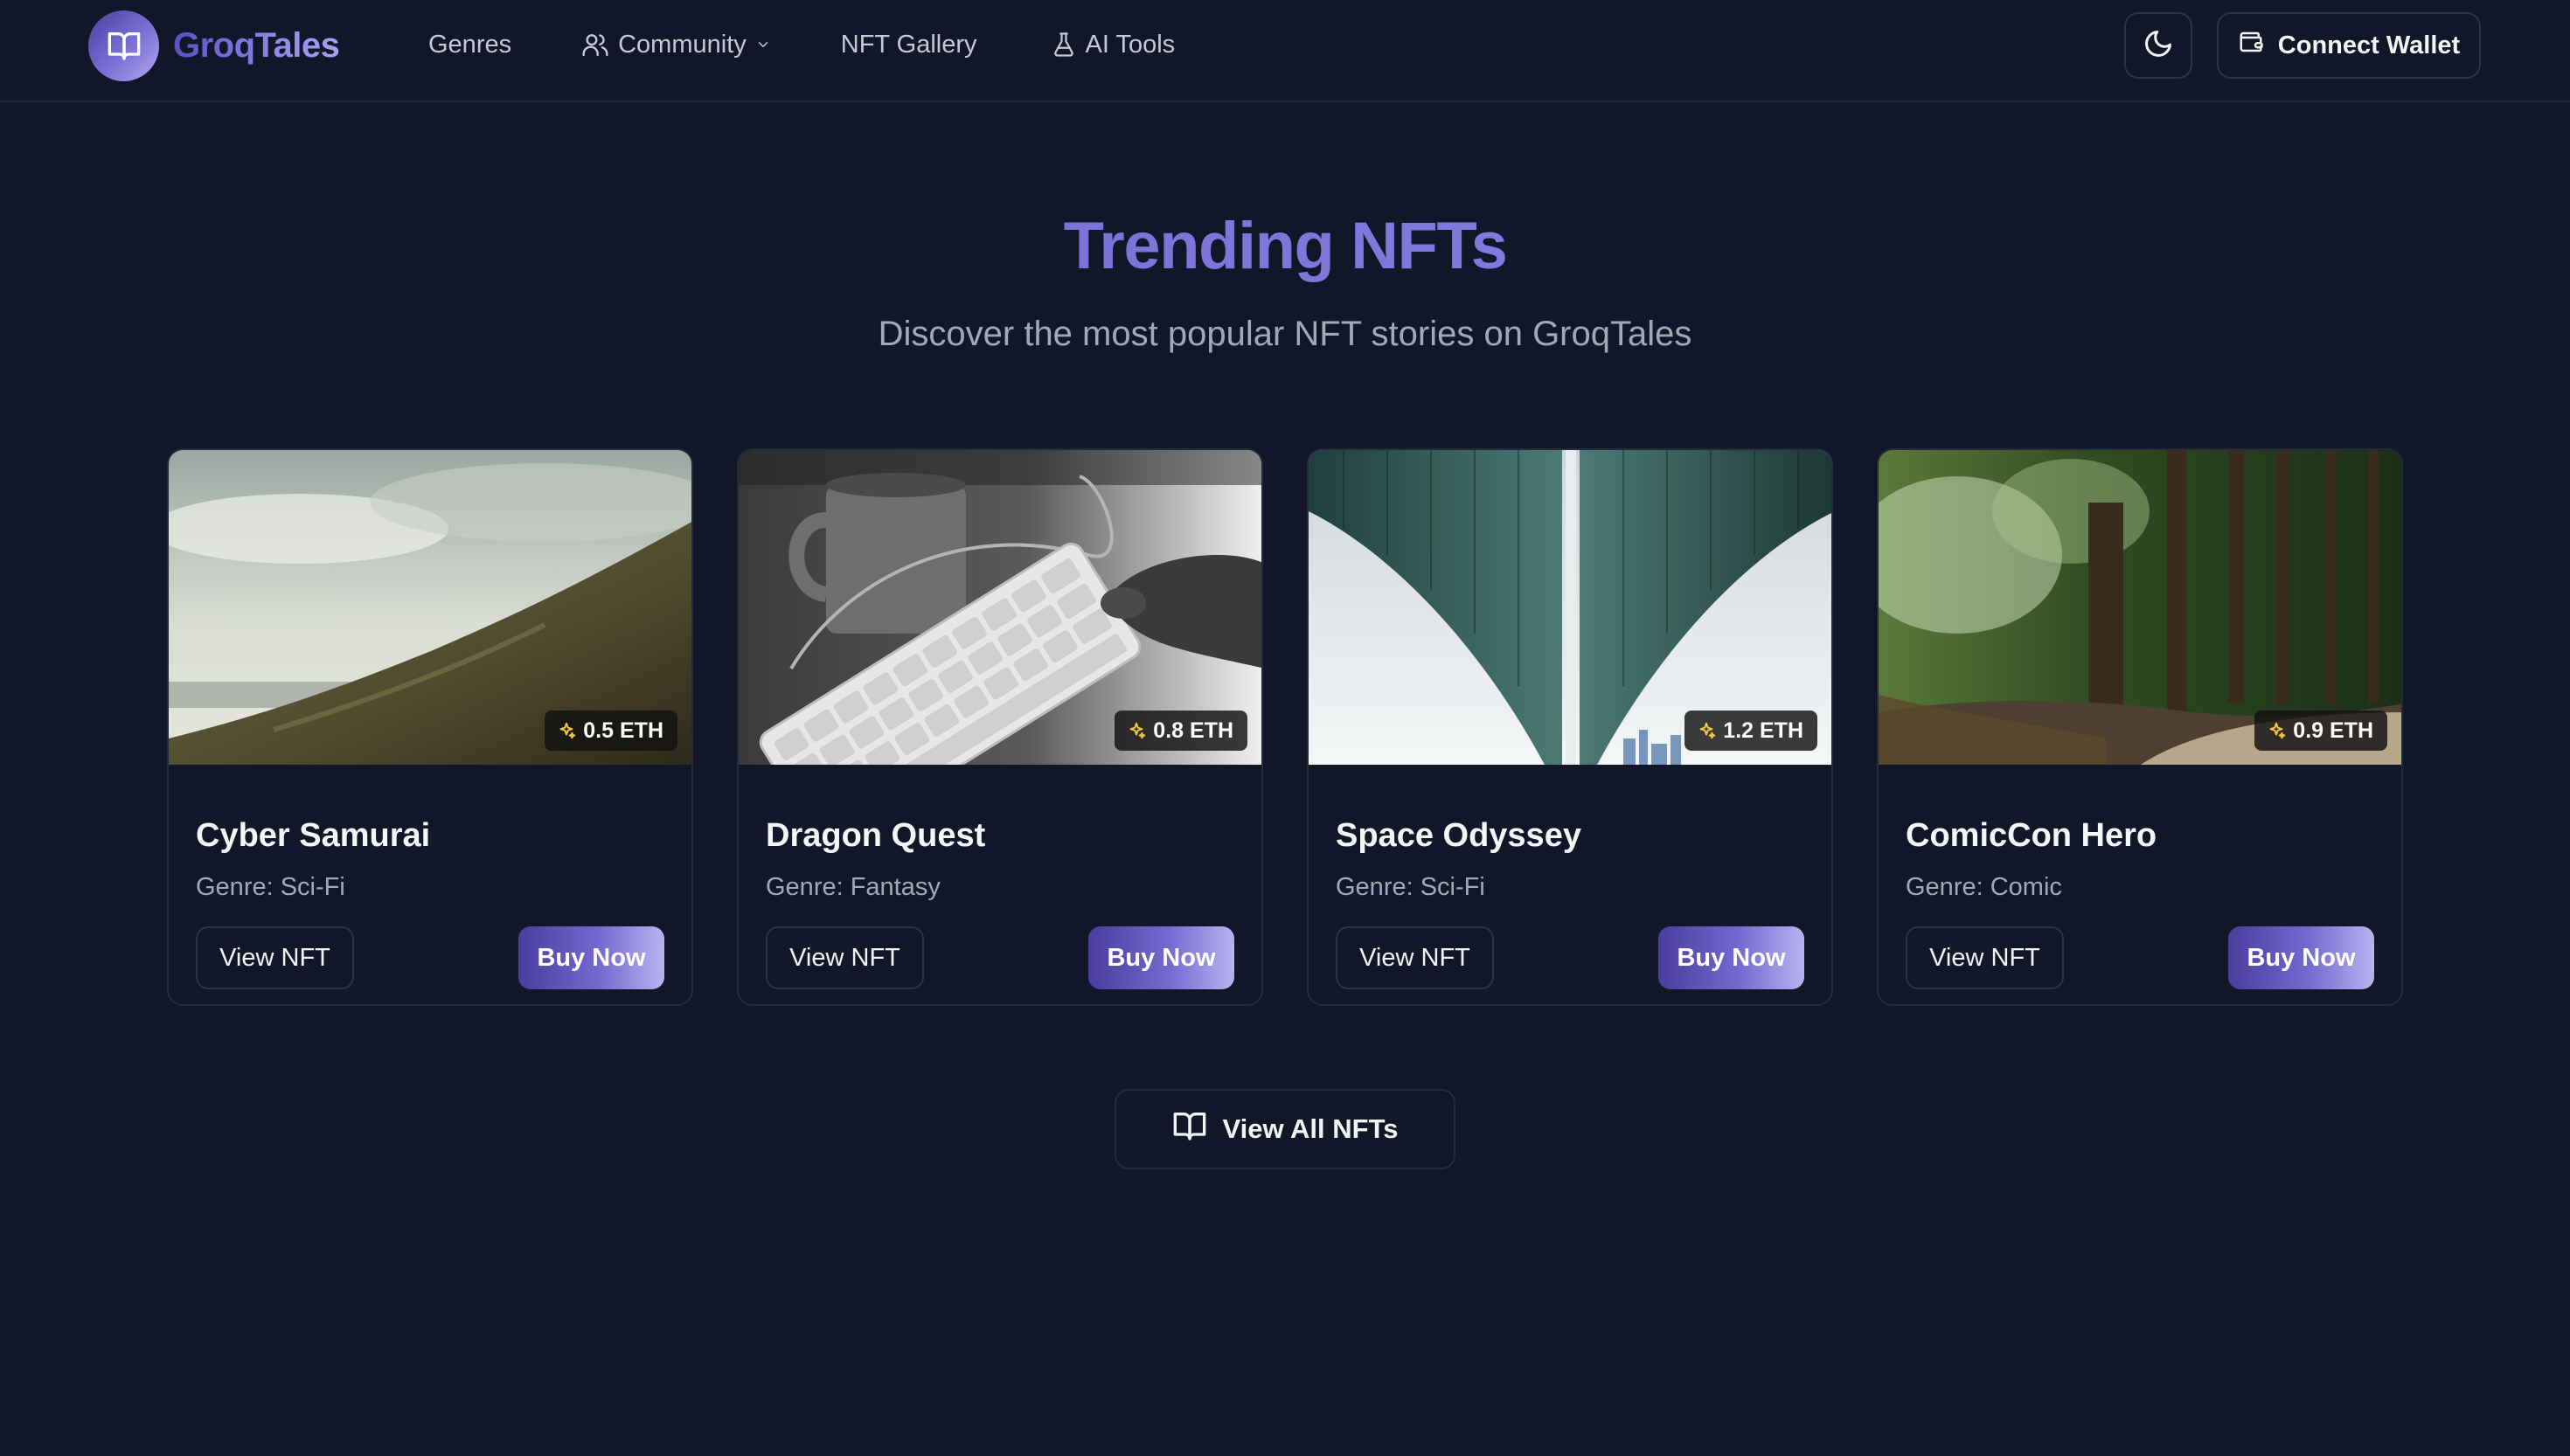 The width and height of the screenshot is (2570, 1456). Describe the element at coordinates (1458, 835) in the screenshot. I see `card-title: Space Odyssey` at that location.